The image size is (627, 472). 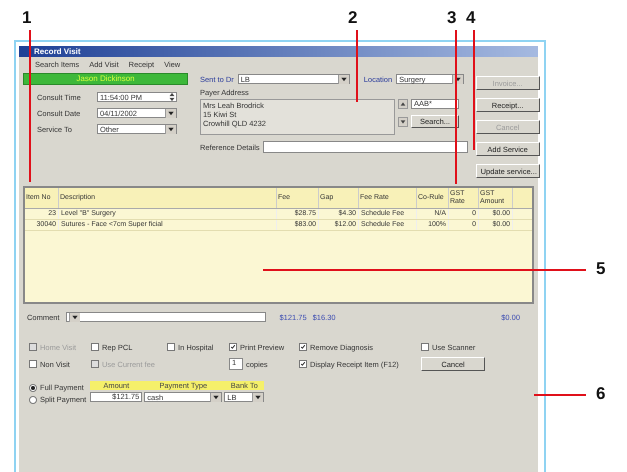 What do you see at coordinates (353, 18) in the screenshot?
I see `callout-number: 2` at bounding box center [353, 18].